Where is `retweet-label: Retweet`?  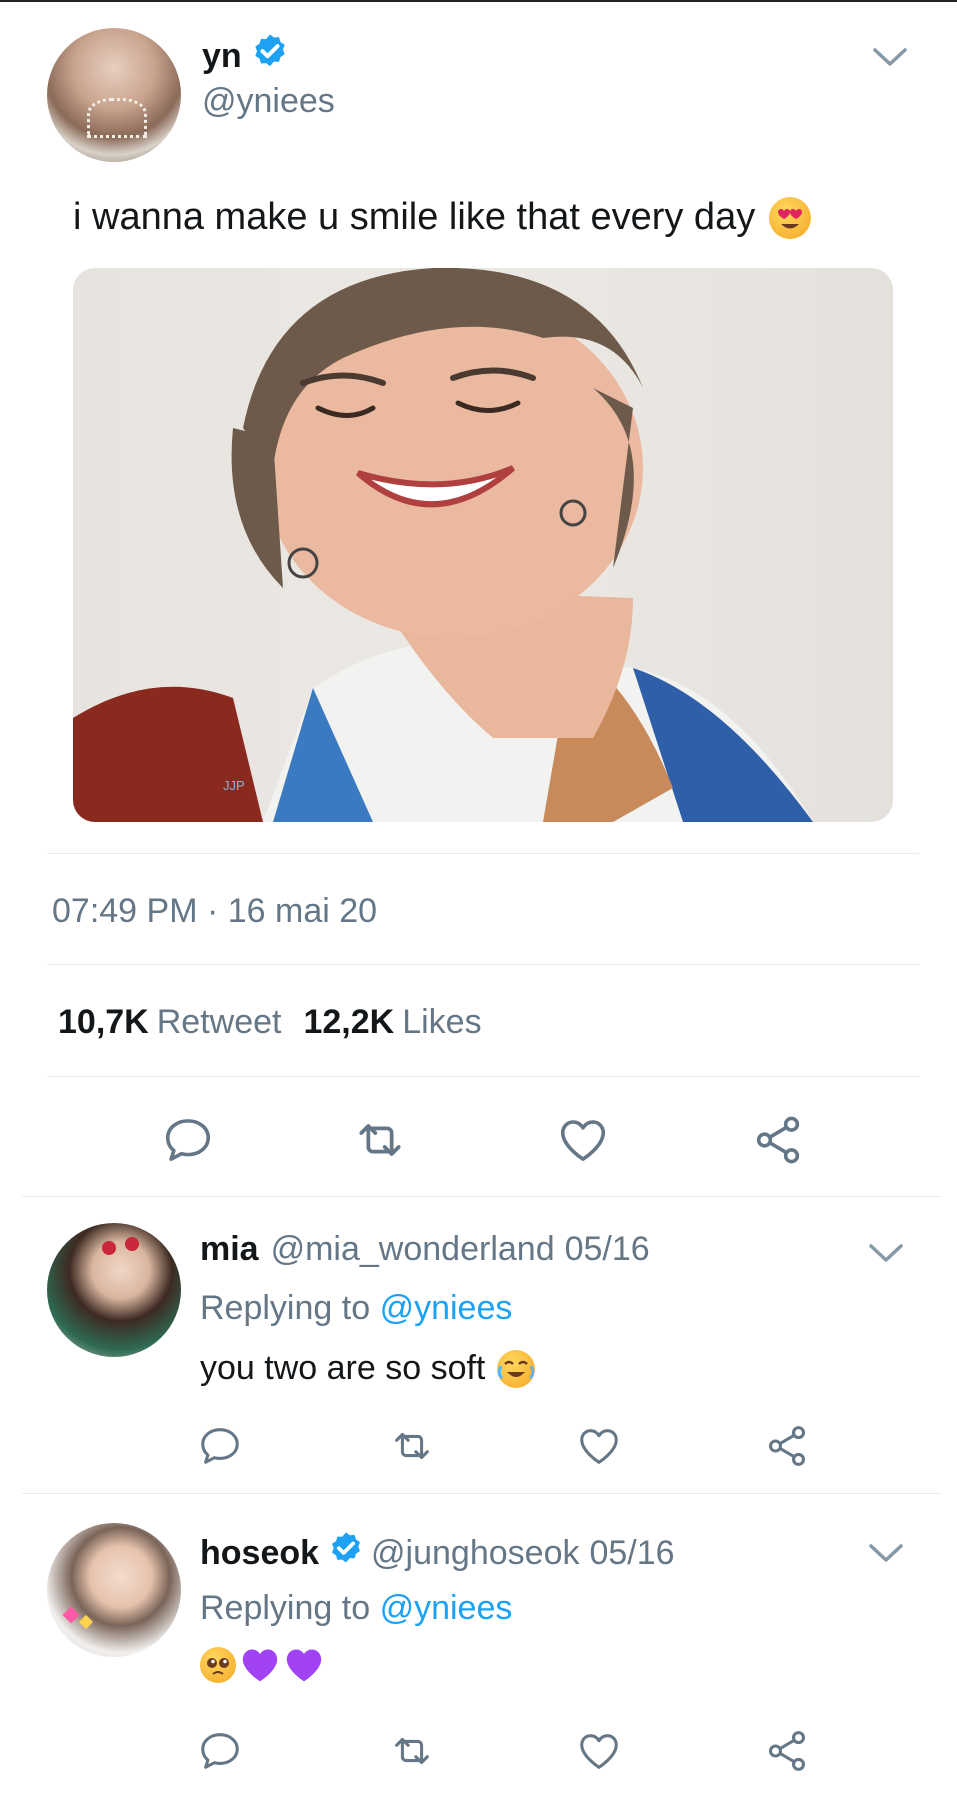 retweet-label: Retweet is located at coordinates (219, 1022).